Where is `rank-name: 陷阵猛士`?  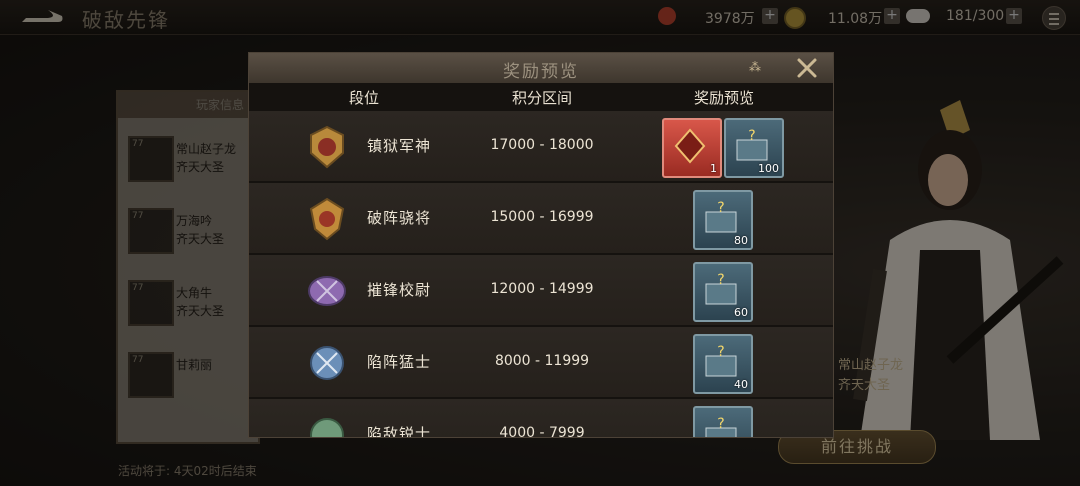 rank-name: 陷阵猛士 is located at coordinates (399, 362).